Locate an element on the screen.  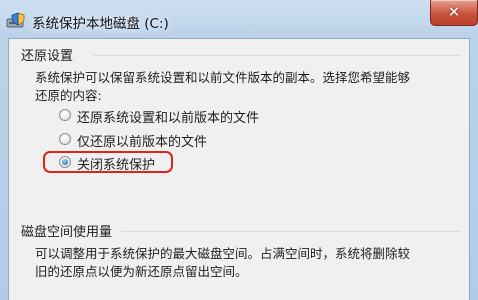
restore-settings-divider is located at coordinates (277, 55).